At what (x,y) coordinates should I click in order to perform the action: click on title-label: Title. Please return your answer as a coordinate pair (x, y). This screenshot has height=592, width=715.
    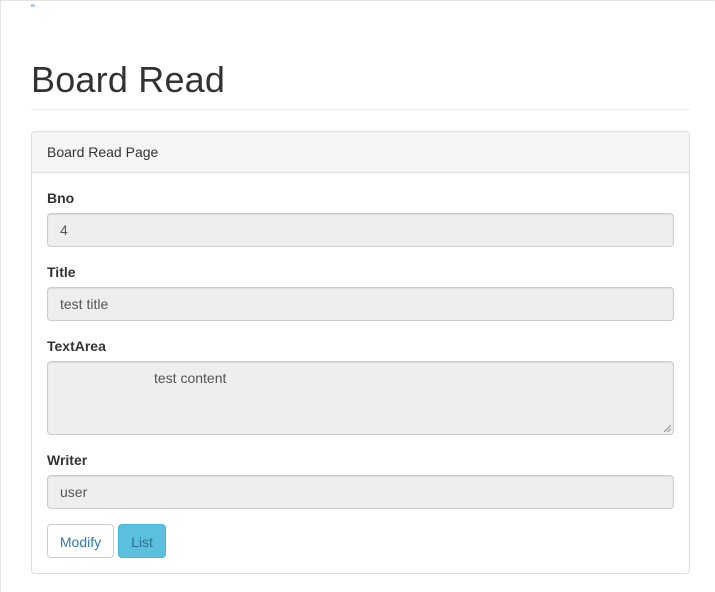
    Looking at the image, I should click on (61, 272).